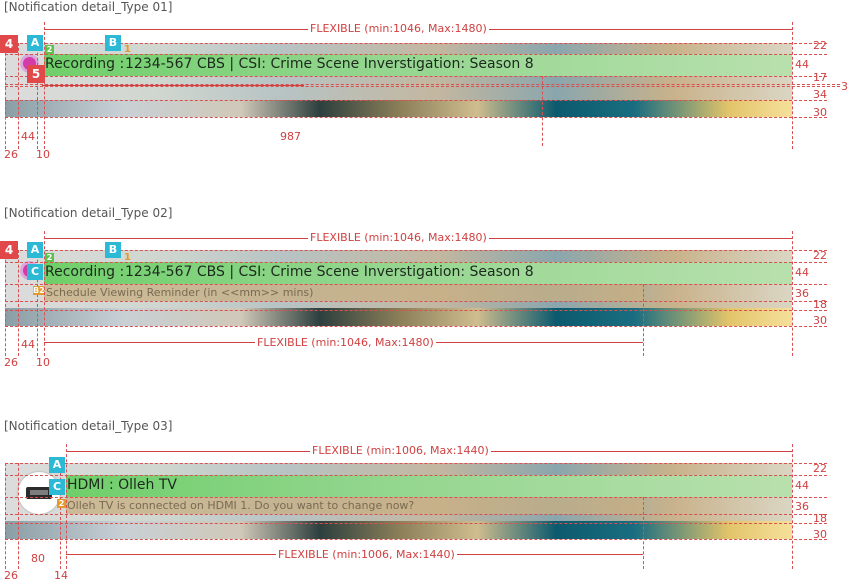  What do you see at coordinates (366, 554) in the screenshot?
I see `flexible-label-bottom: FLEXIBLE (min:1006, Max:1440)` at bounding box center [366, 554].